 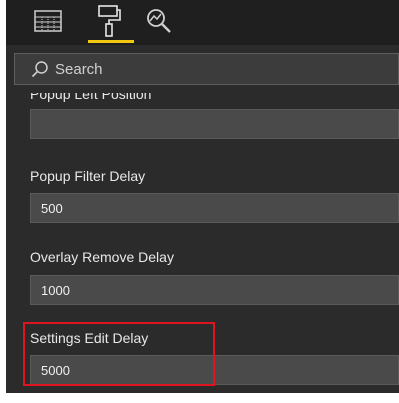 What do you see at coordinates (202, 89) in the screenshot?
I see `scroll-clip` at bounding box center [202, 89].